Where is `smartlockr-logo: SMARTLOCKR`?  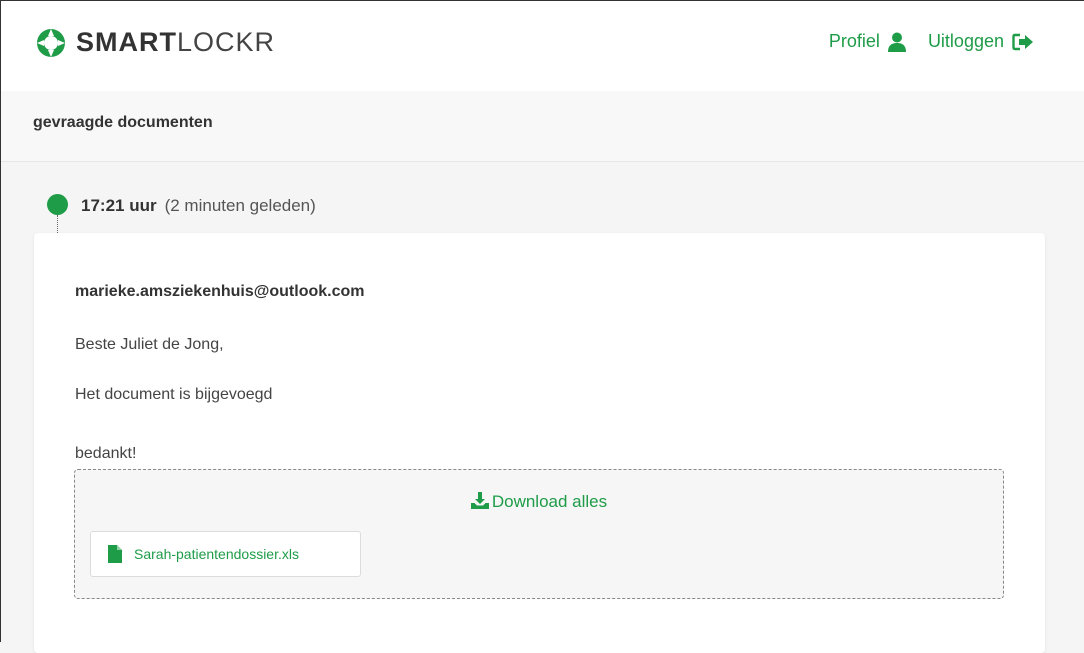
smartlockr-logo: SMARTLOCKR is located at coordinates (155, 42).